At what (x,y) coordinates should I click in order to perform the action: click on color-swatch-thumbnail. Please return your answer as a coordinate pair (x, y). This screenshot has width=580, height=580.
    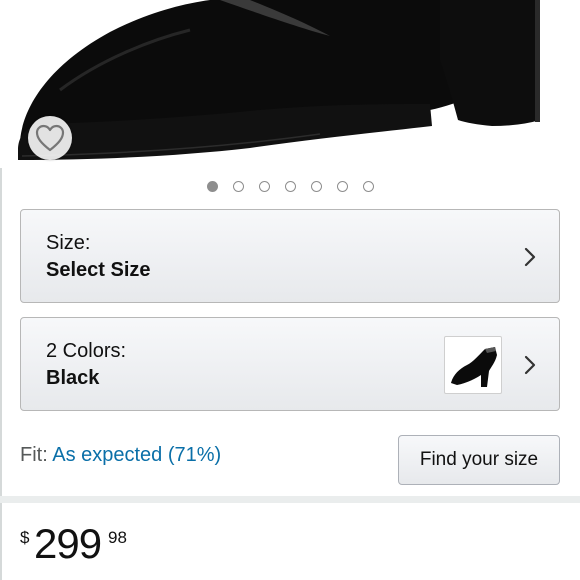
    Looking at the image, I should click on (473, 365).